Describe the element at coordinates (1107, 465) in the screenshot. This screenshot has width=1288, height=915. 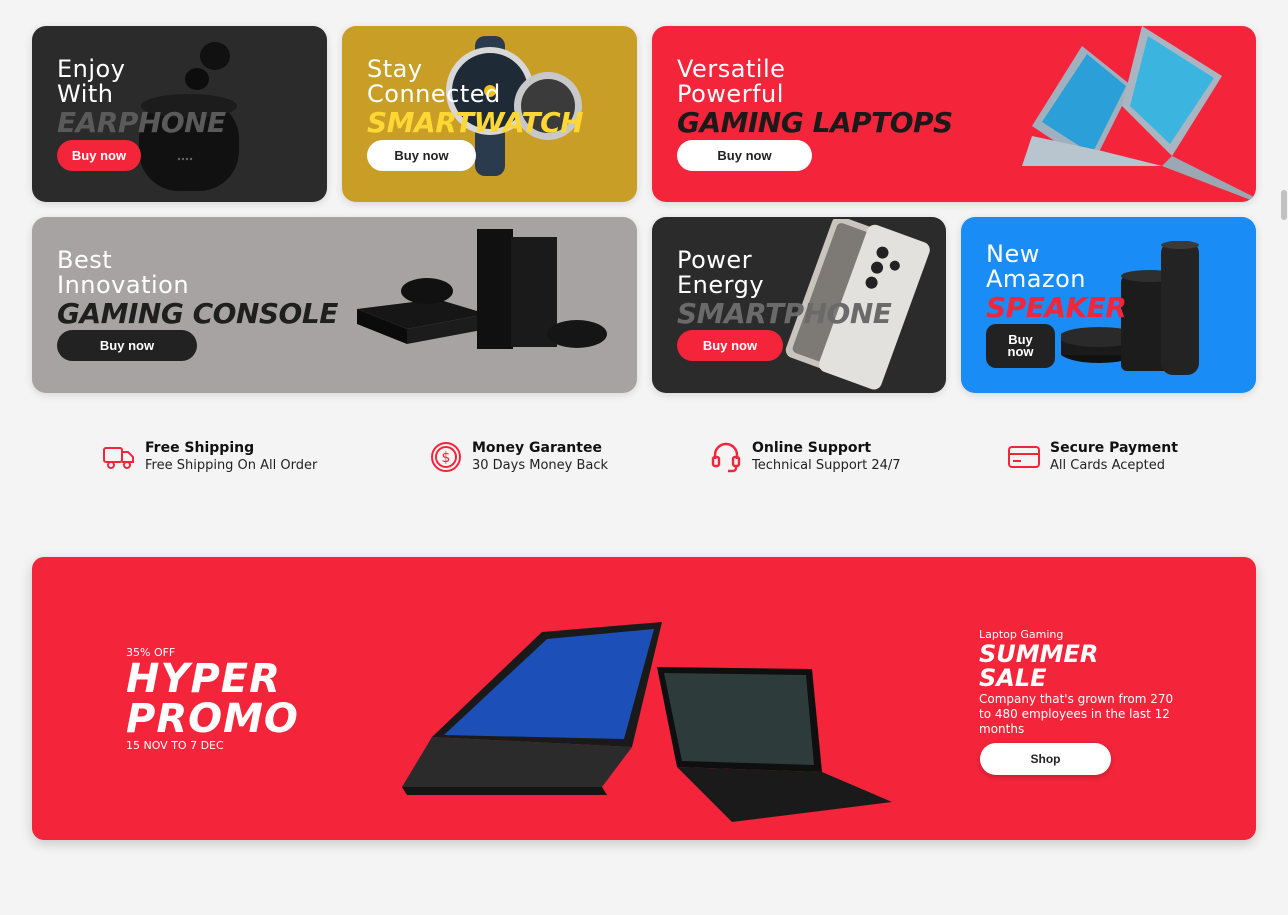
I see `feature-subtitle: All Cards Acepted` at that location.